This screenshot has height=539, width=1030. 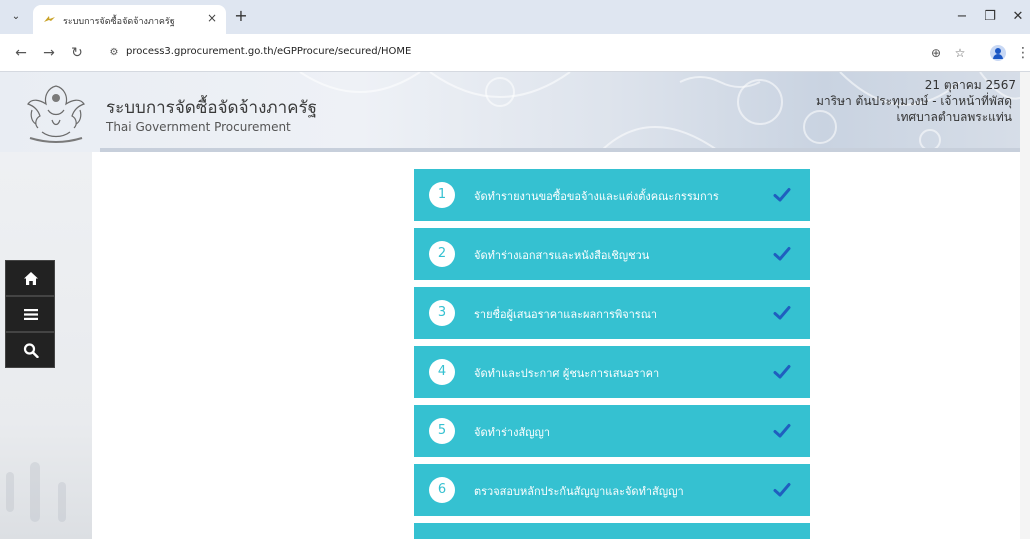 What do you see at coordinates (1025, 305) in the screenshot?
I see `page-scrollbar` at bounding box center [1025, 305].